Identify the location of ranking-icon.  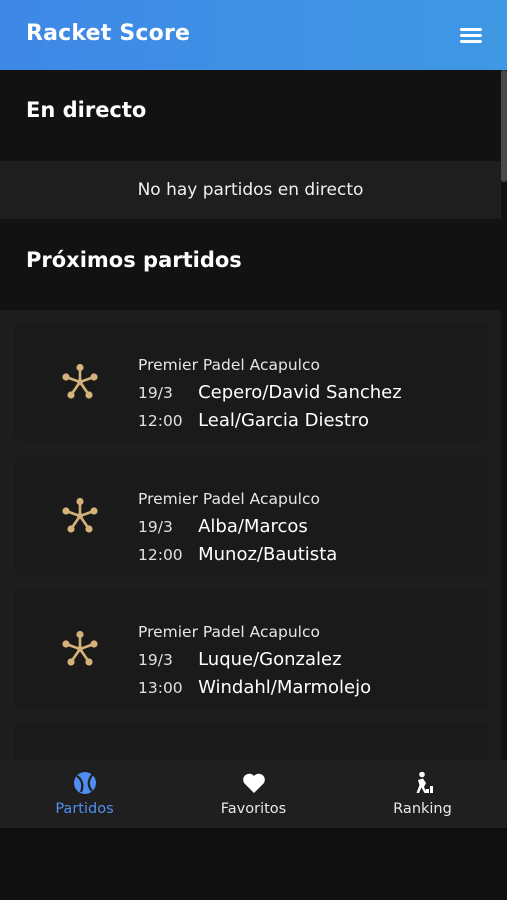
(424, 782).